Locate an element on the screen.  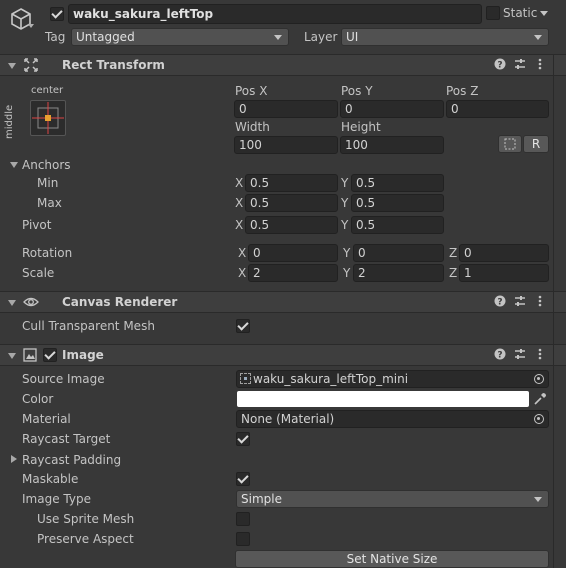
maskable-checkbox is located at coordinates (243, 479).